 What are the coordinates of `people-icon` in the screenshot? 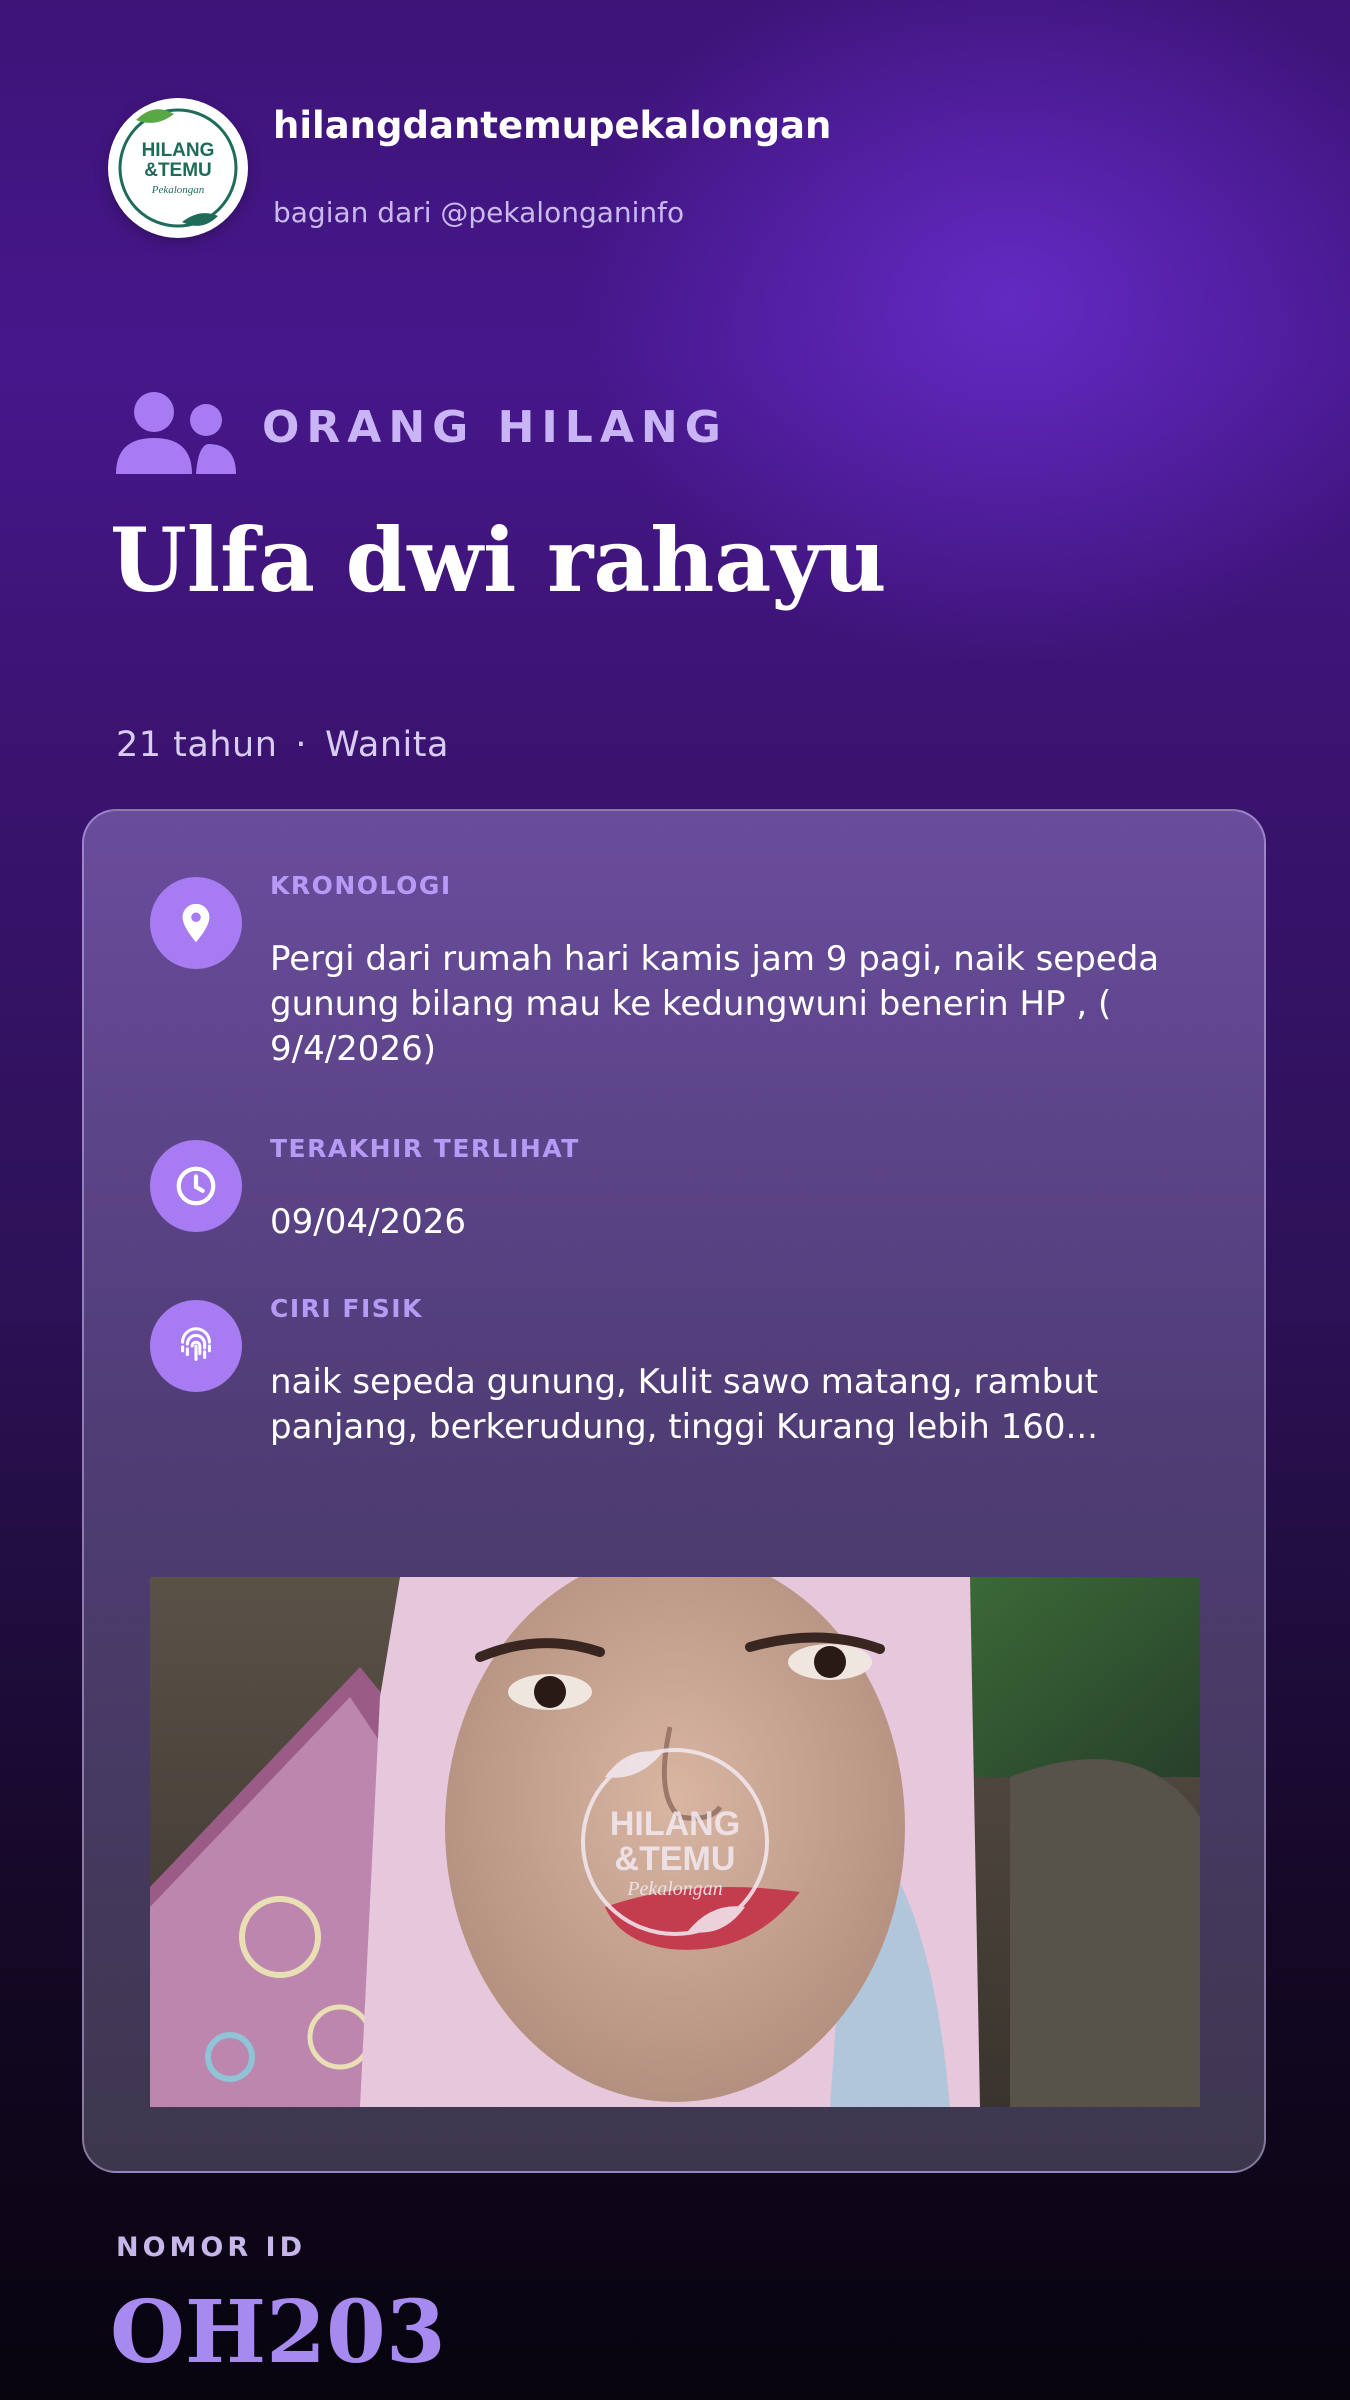 It's located at (176, 433).